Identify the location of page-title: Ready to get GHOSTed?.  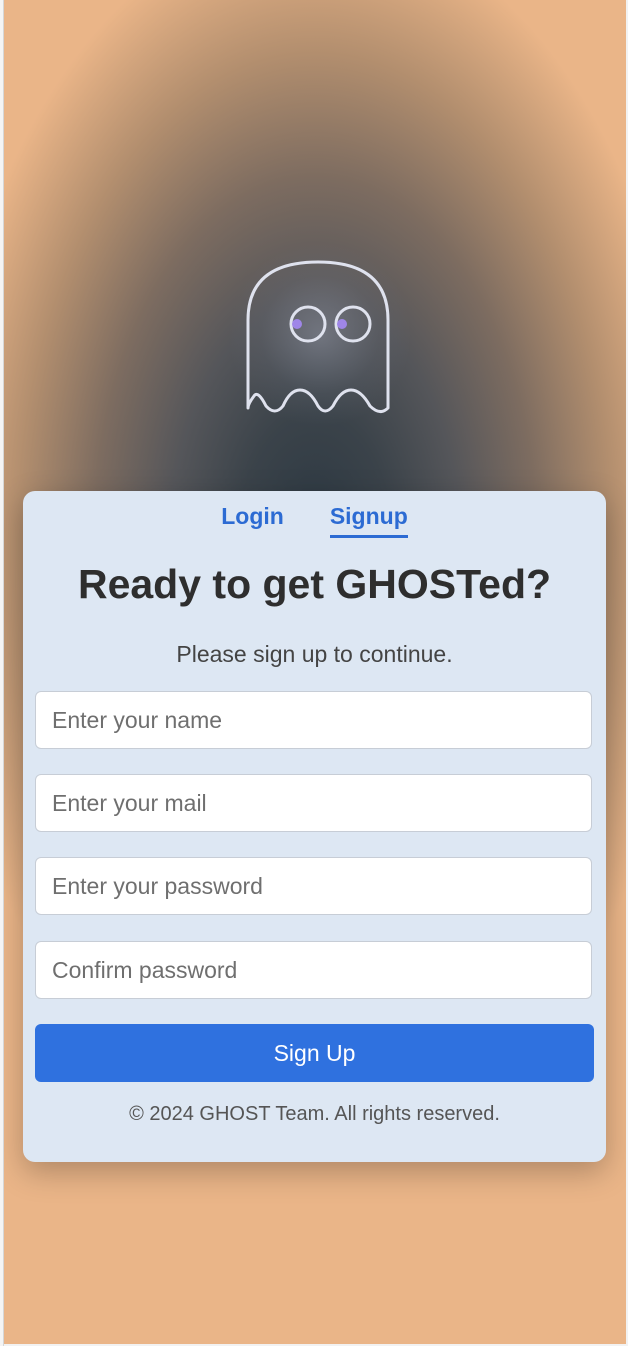
(314, 584).